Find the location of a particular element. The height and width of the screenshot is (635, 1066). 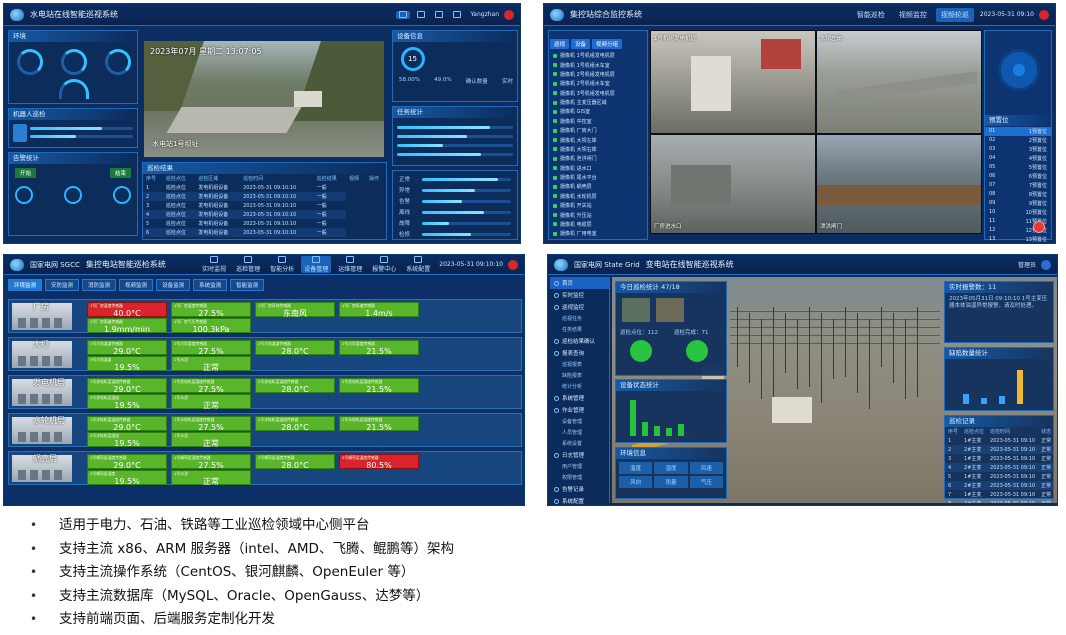

s2-preset-item: 06 6预置位 is located at coordinates (1018, 176).